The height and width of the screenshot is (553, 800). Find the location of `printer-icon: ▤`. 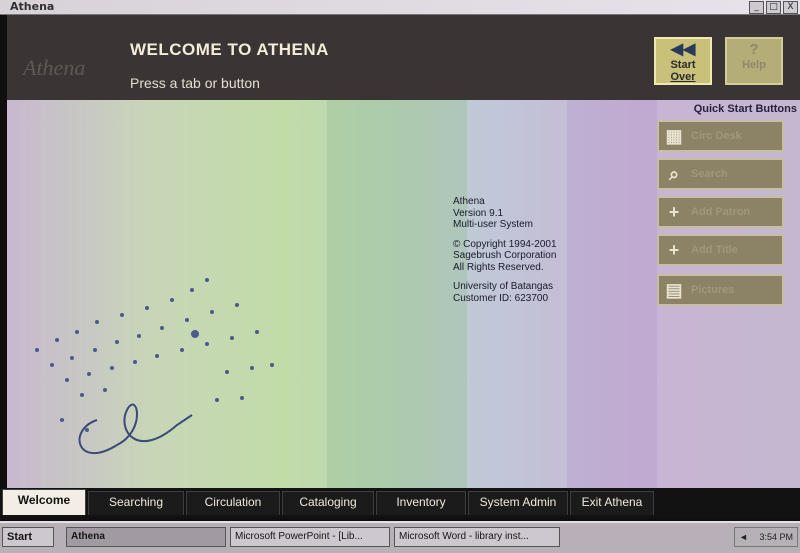

printer-icon: ▤ is located at coordinates (674, 289).